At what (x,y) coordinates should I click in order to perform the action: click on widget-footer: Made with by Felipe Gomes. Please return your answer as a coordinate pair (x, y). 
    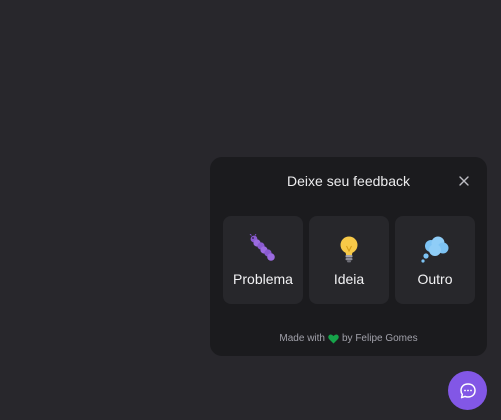
    Looking at the image, I should click on (348, 339).